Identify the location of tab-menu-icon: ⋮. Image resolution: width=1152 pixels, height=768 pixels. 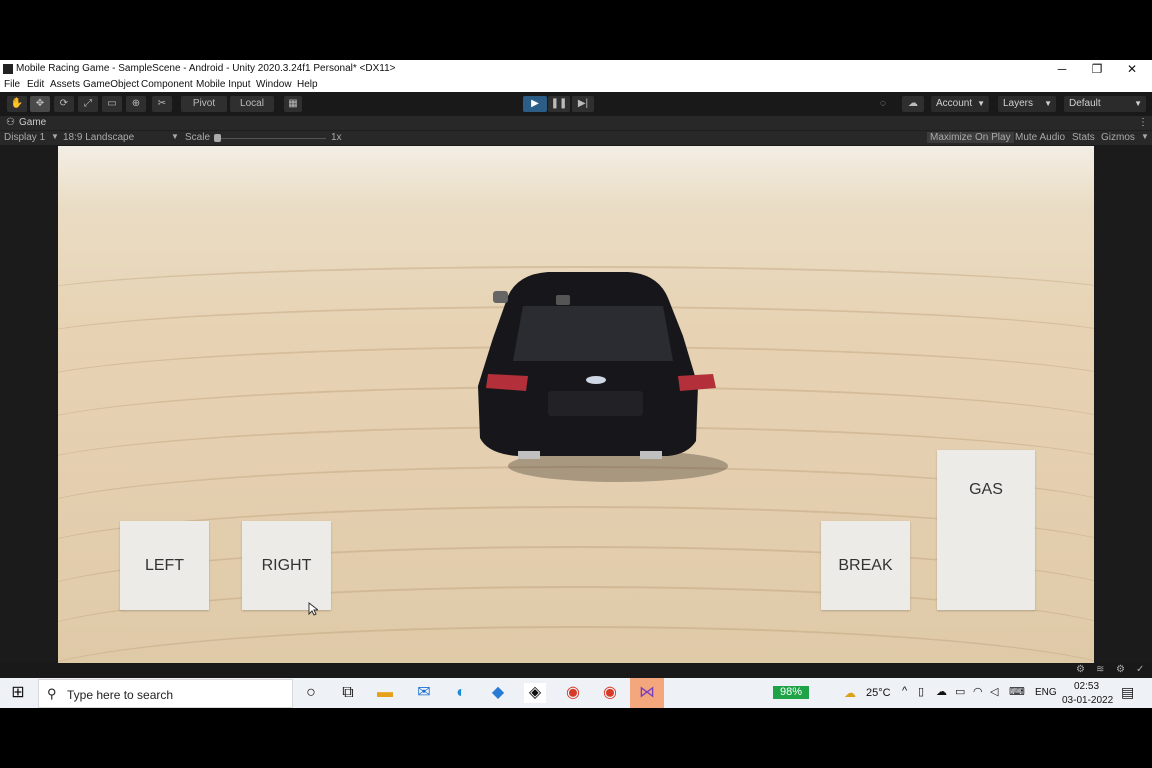
(1143, 122).